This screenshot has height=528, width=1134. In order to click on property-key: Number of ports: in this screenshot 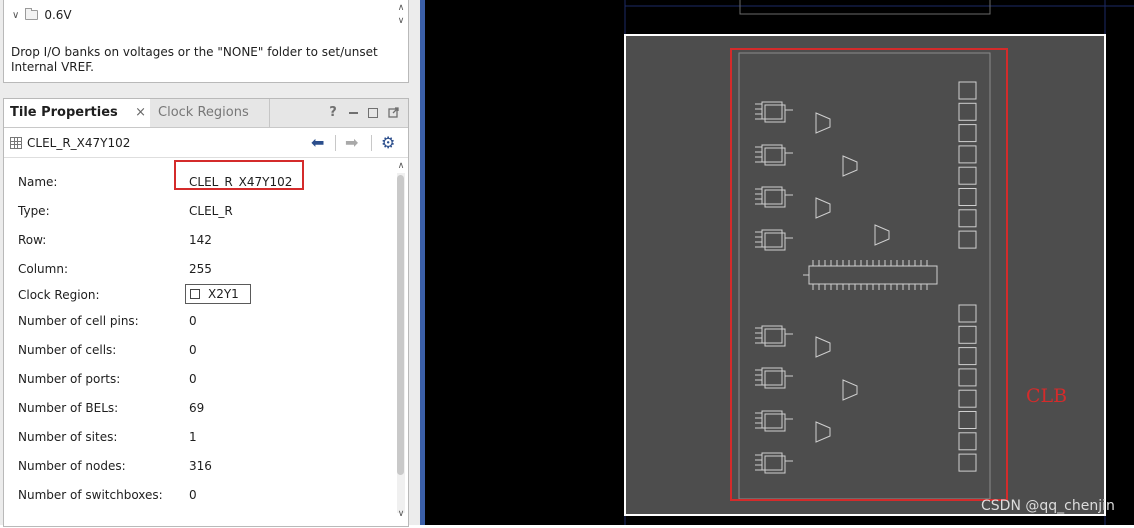, I will do `click(69, 379)`.